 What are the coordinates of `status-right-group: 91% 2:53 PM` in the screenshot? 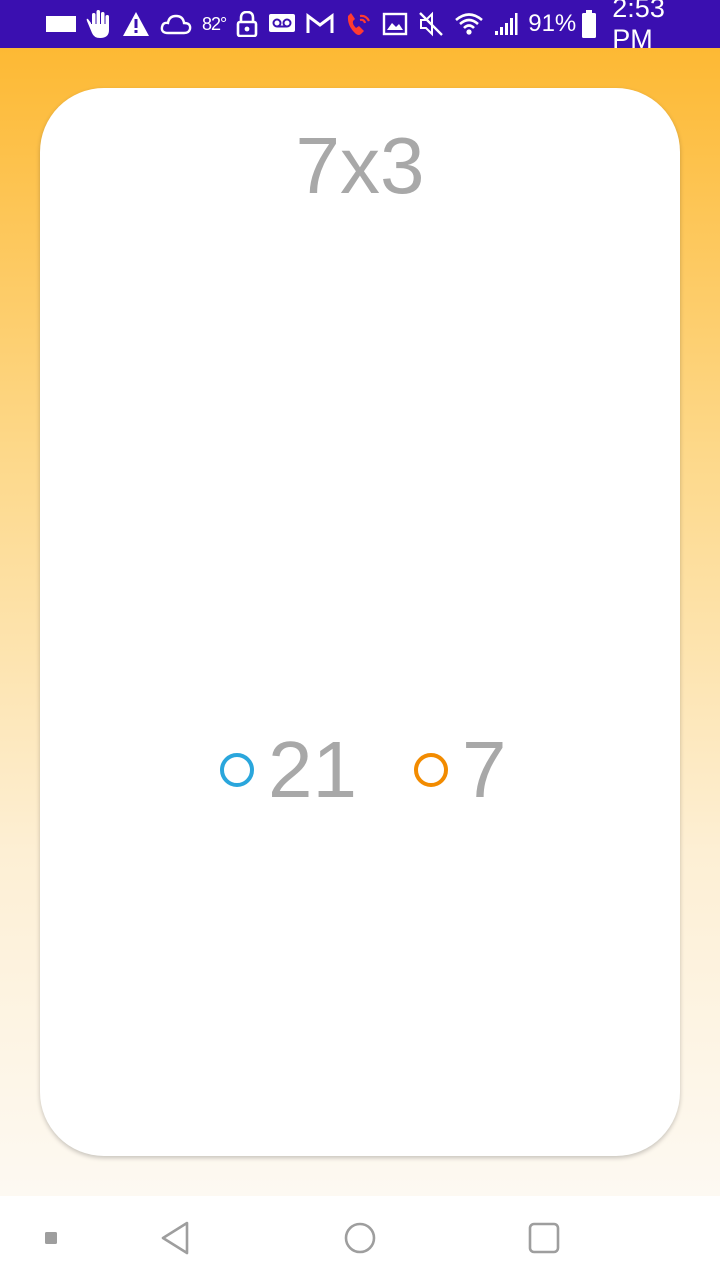 It's located at (563, 27).